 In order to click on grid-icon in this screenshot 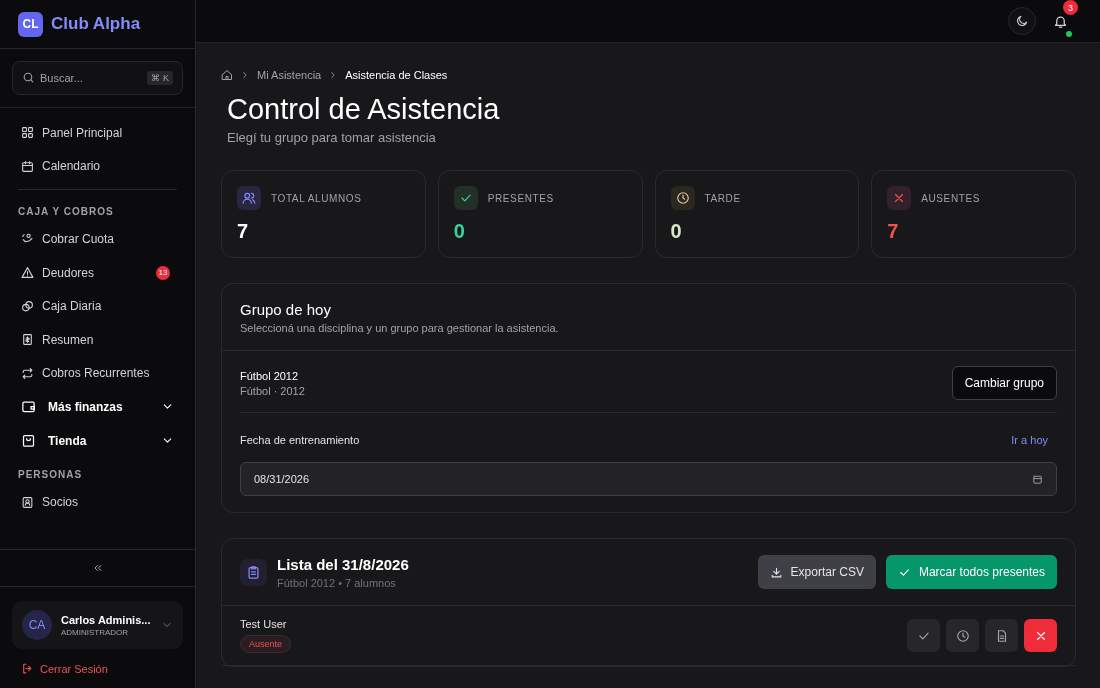, I will do `click(27, 133)`.